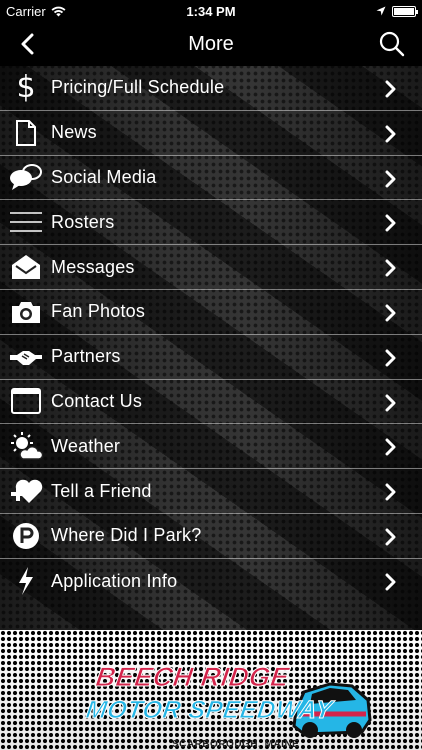 This screenshot has width=422, height=750. What do you see at coordinates (26, 446) in the screenshot?
I see `sun-cloud-icon` at bounding box center [26, 446].